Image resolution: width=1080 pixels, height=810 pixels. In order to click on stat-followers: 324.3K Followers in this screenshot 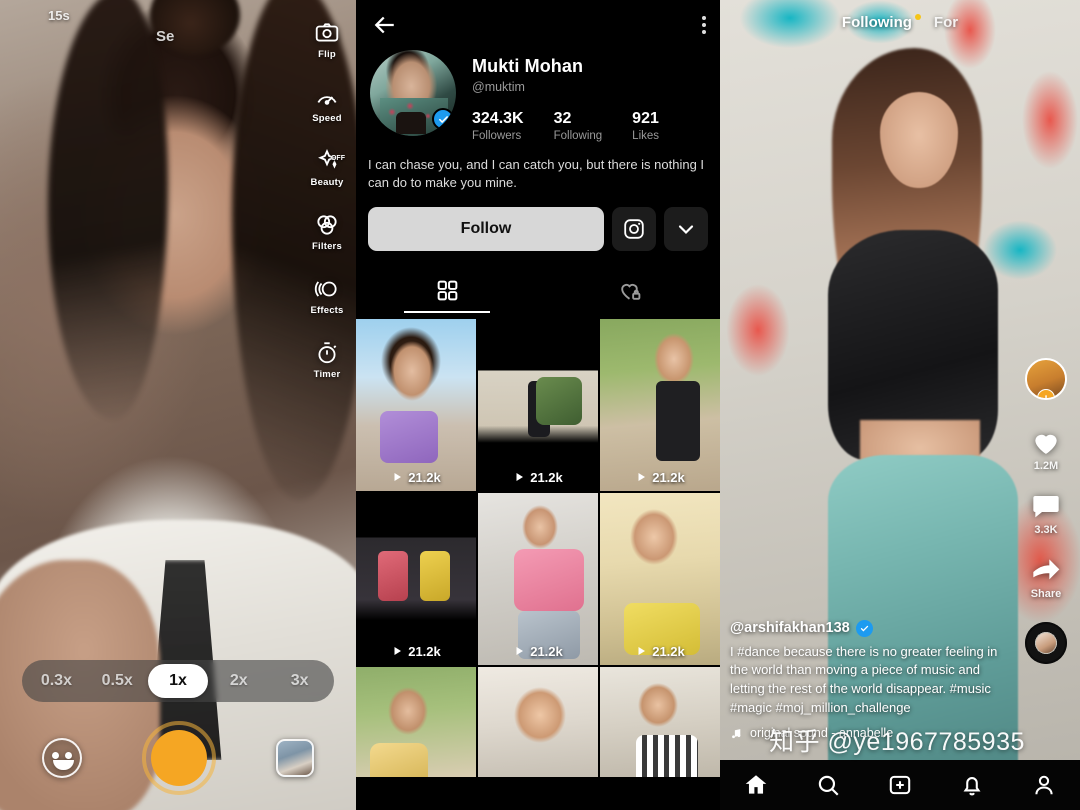, I will do `click(498, 126)`.